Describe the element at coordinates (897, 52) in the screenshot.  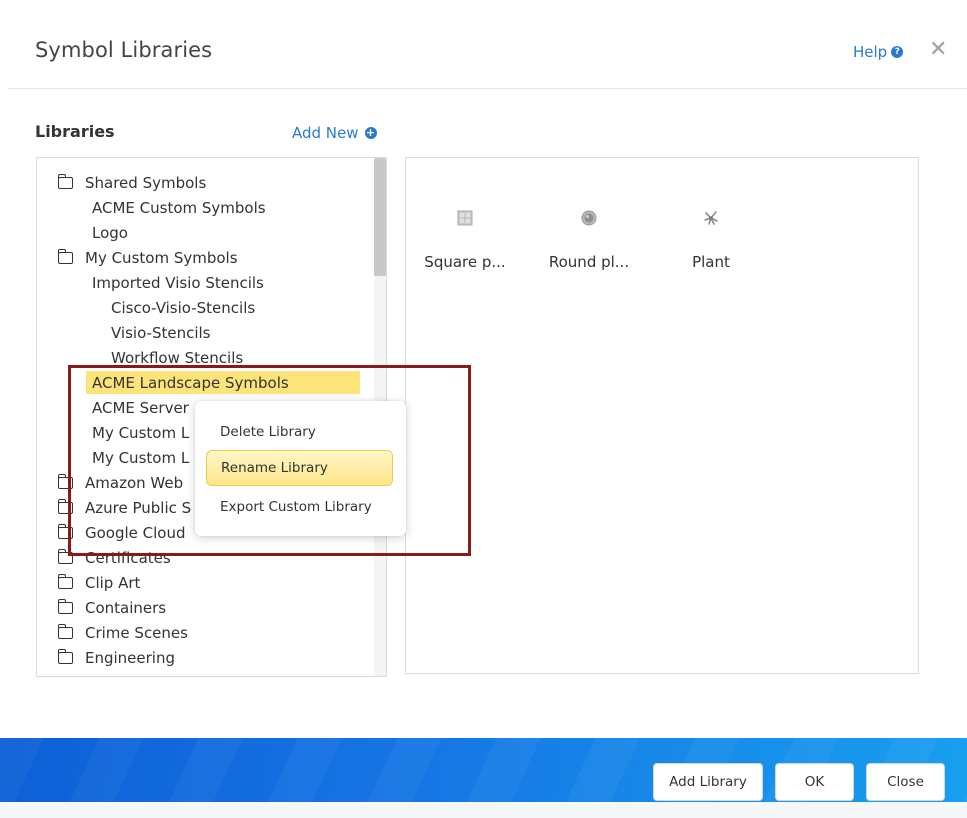
I see `question-circle-icon: ?` at that location.